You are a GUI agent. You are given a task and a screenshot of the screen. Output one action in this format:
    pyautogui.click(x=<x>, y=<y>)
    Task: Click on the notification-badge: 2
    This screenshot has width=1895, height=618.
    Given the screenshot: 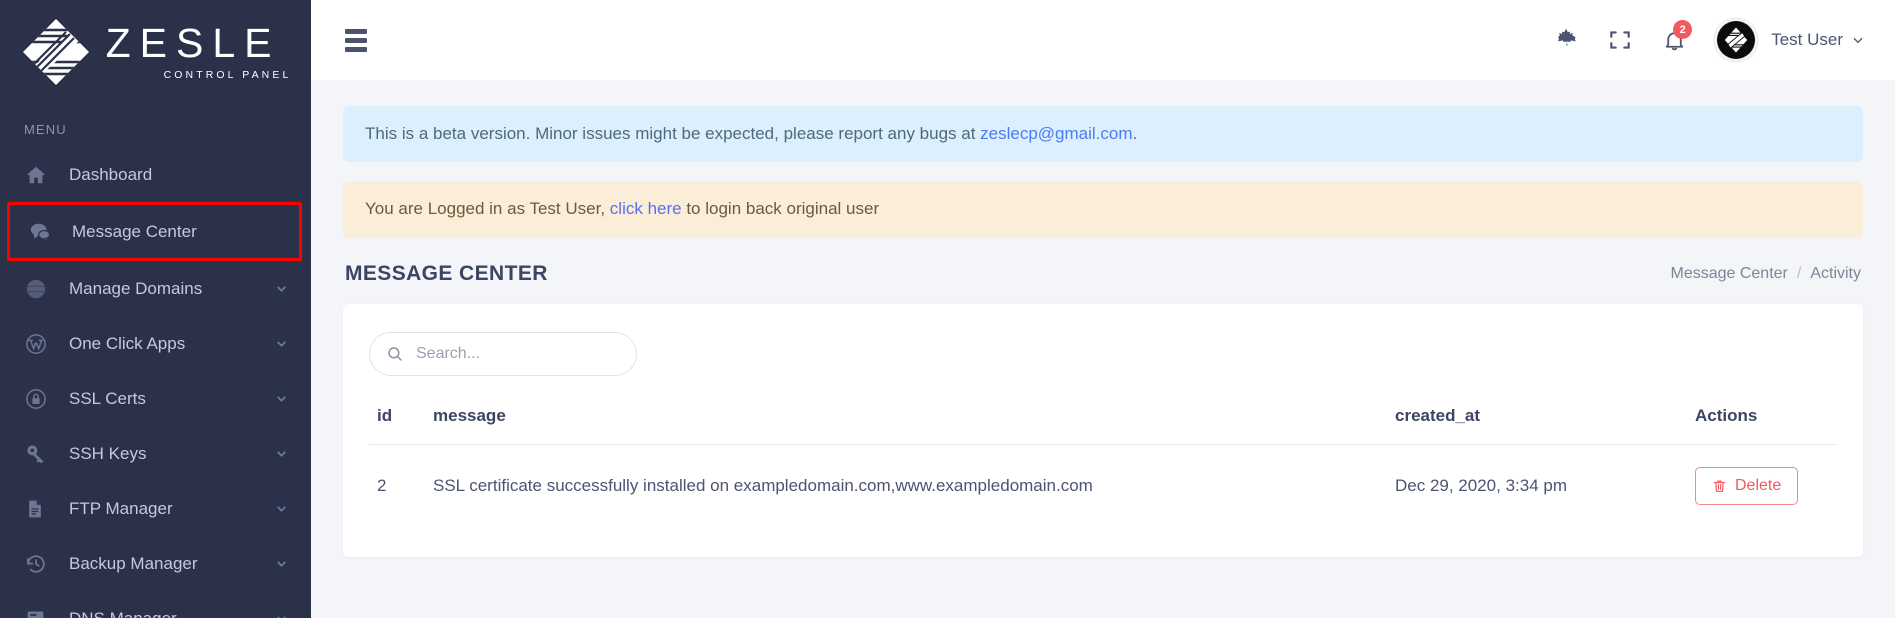 What is the action you would take?
    pyautogui.click(x=1683, y=29)
    